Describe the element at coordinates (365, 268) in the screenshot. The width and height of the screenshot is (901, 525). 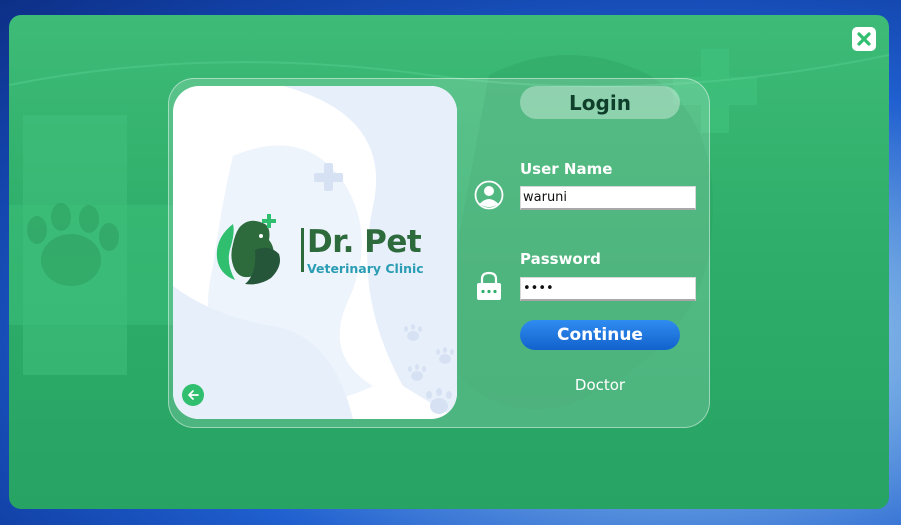
I see `brand-subtitle: Veterinary Clinic` at that location.